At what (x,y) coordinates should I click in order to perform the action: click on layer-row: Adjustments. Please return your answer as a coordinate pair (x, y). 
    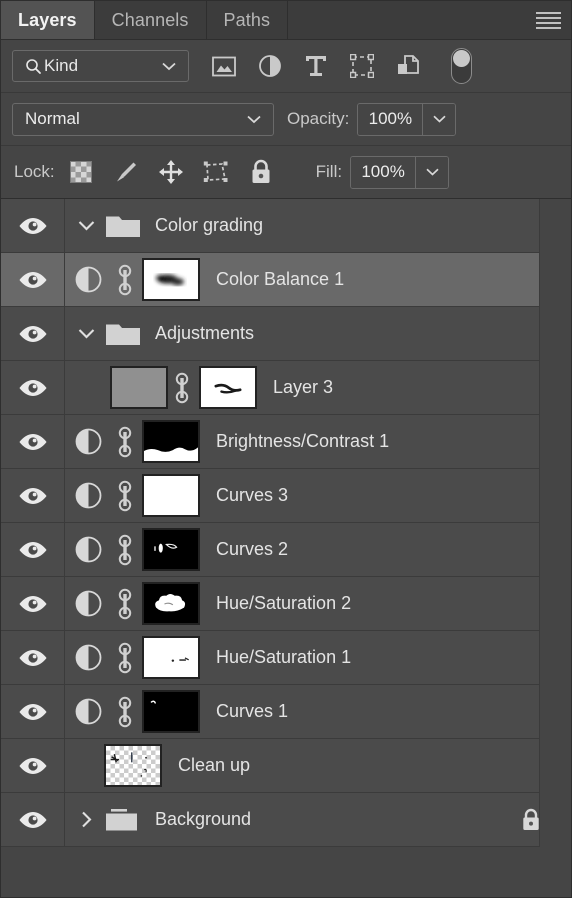
    Looking at the image, I should click on (286, 334).